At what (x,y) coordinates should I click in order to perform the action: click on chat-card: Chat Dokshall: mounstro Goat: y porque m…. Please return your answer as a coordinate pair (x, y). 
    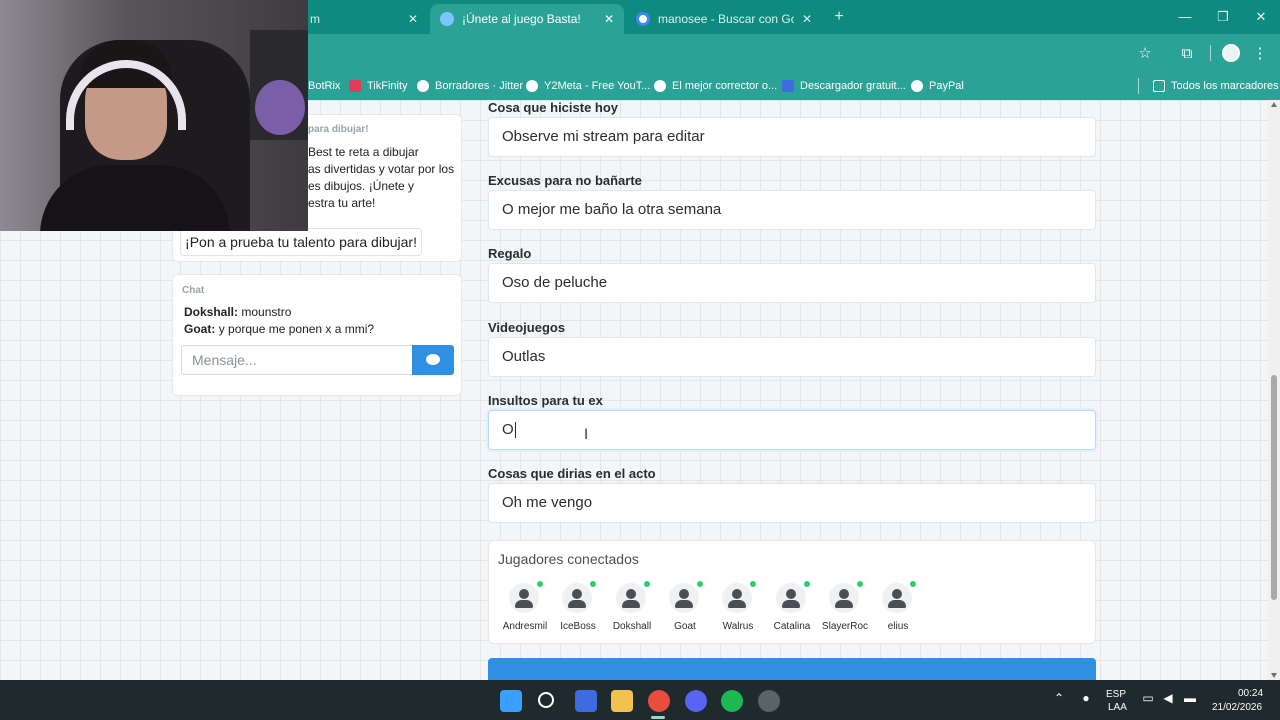
    Looking at the image, I should click on (317, 335).